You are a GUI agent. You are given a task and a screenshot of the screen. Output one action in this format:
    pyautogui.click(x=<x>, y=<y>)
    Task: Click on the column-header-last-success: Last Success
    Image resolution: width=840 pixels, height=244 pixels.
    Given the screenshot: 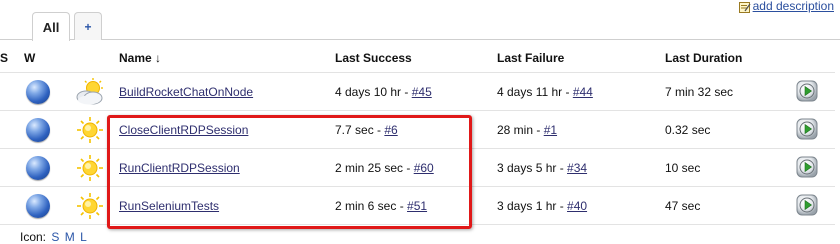 What is the action you would take?
    pyautogui.click(x=416, y=58)
    